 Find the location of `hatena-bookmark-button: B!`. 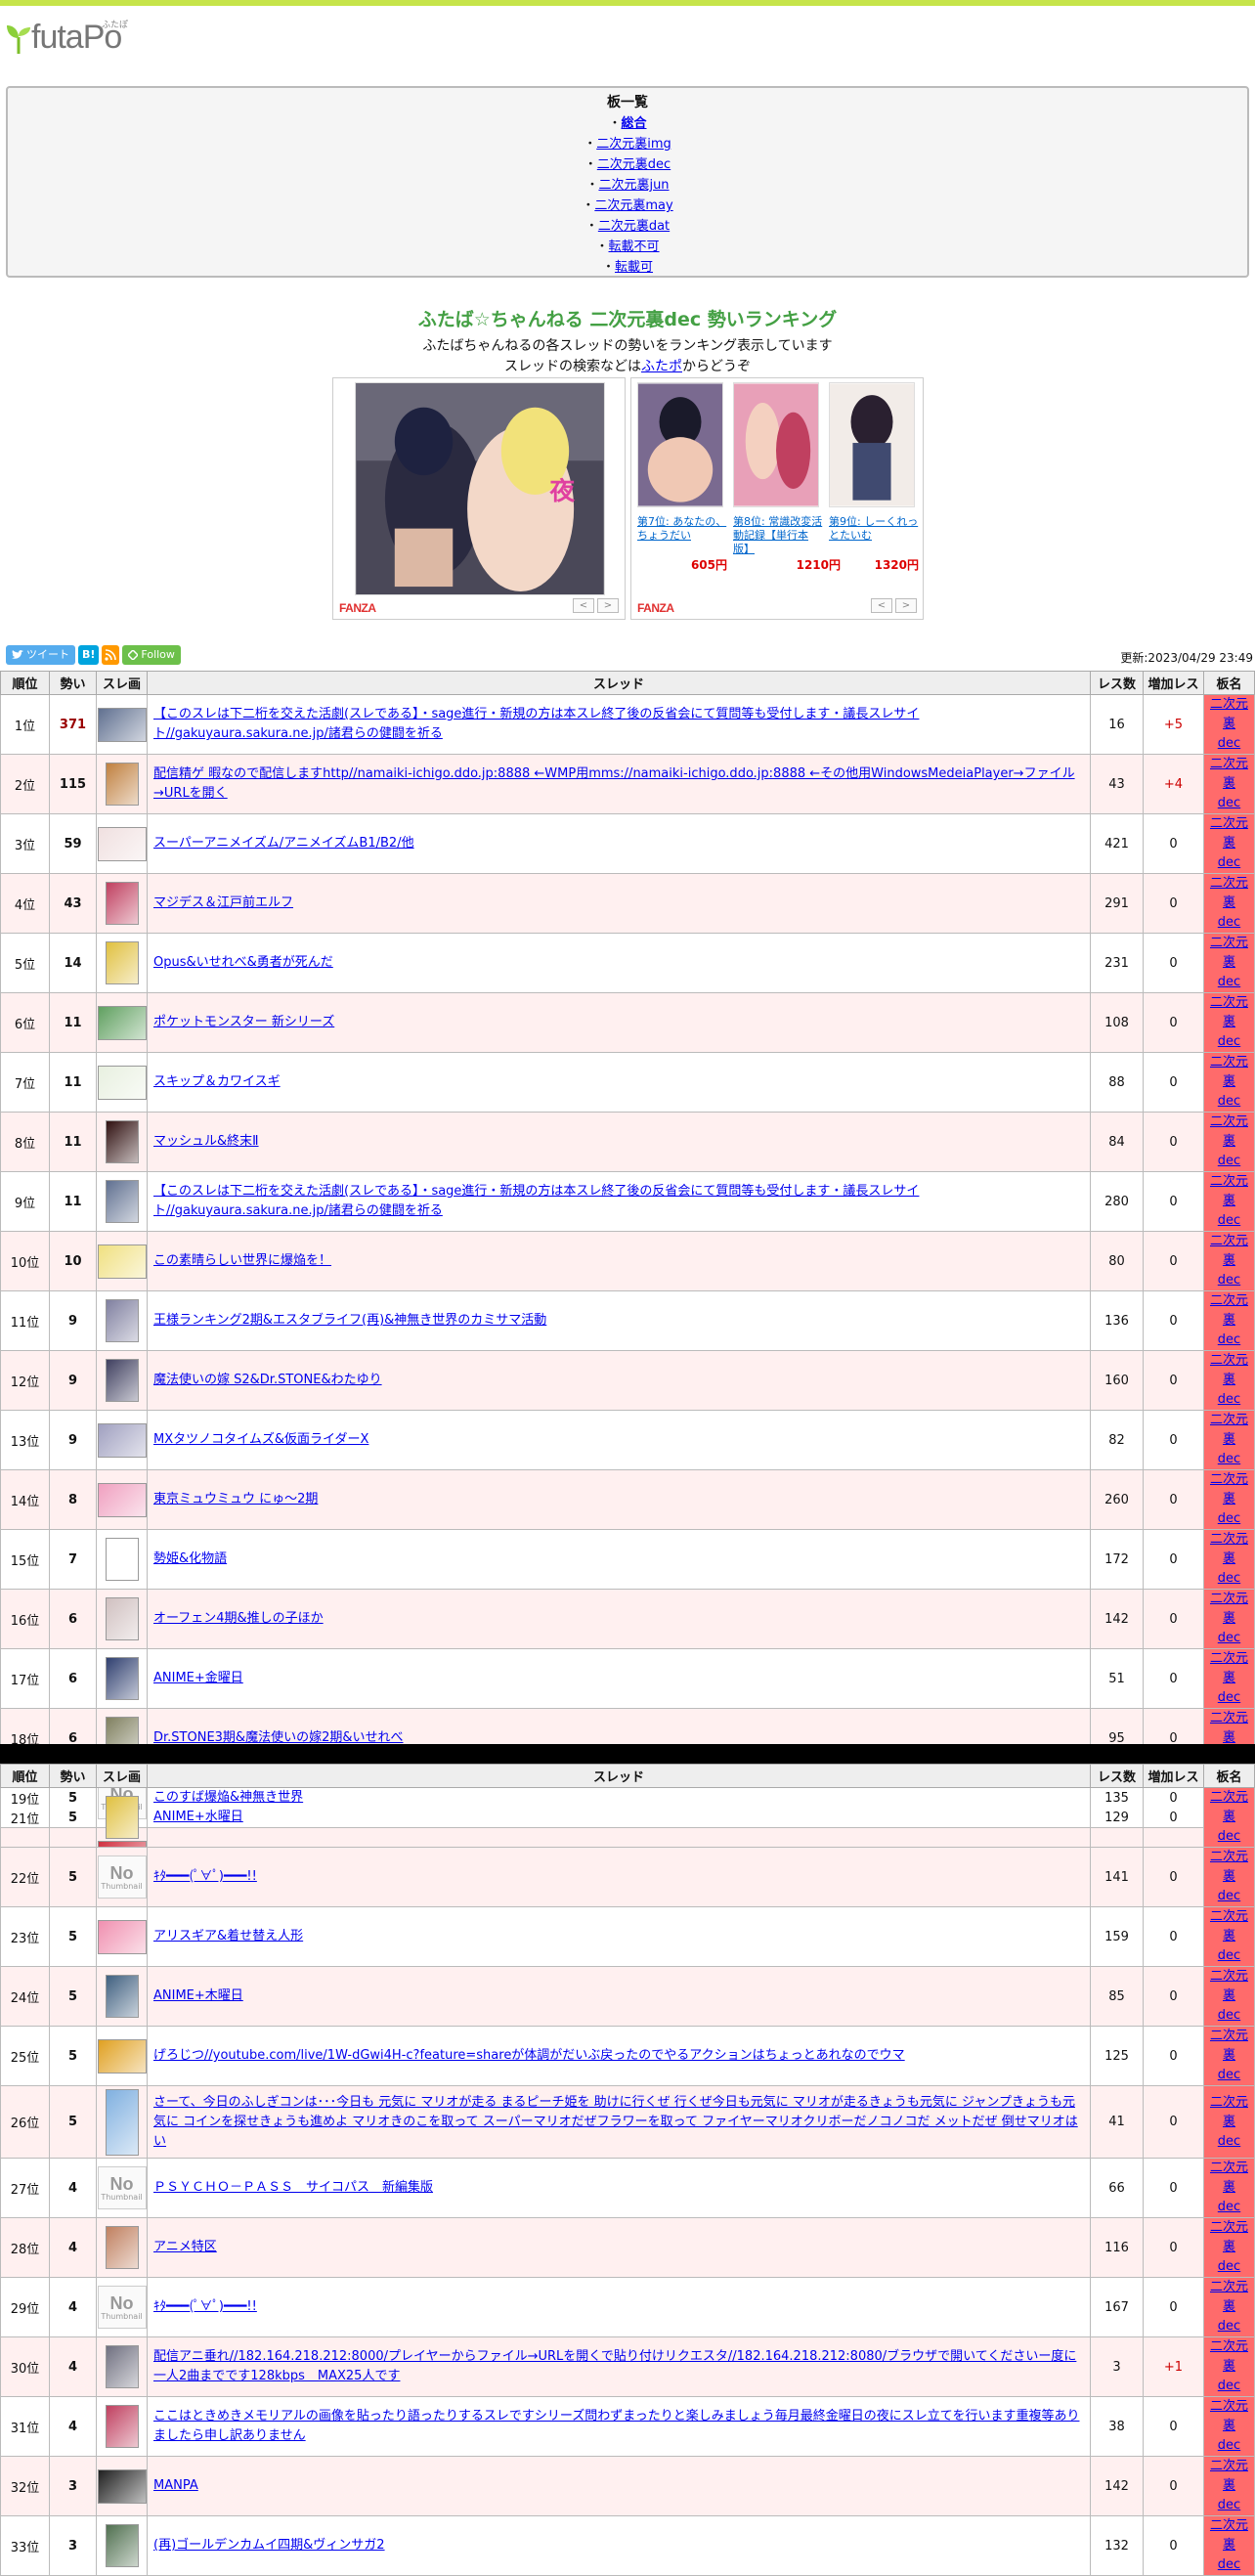

hatena-bookmark-button: B! is located at coordinates (89, 655).